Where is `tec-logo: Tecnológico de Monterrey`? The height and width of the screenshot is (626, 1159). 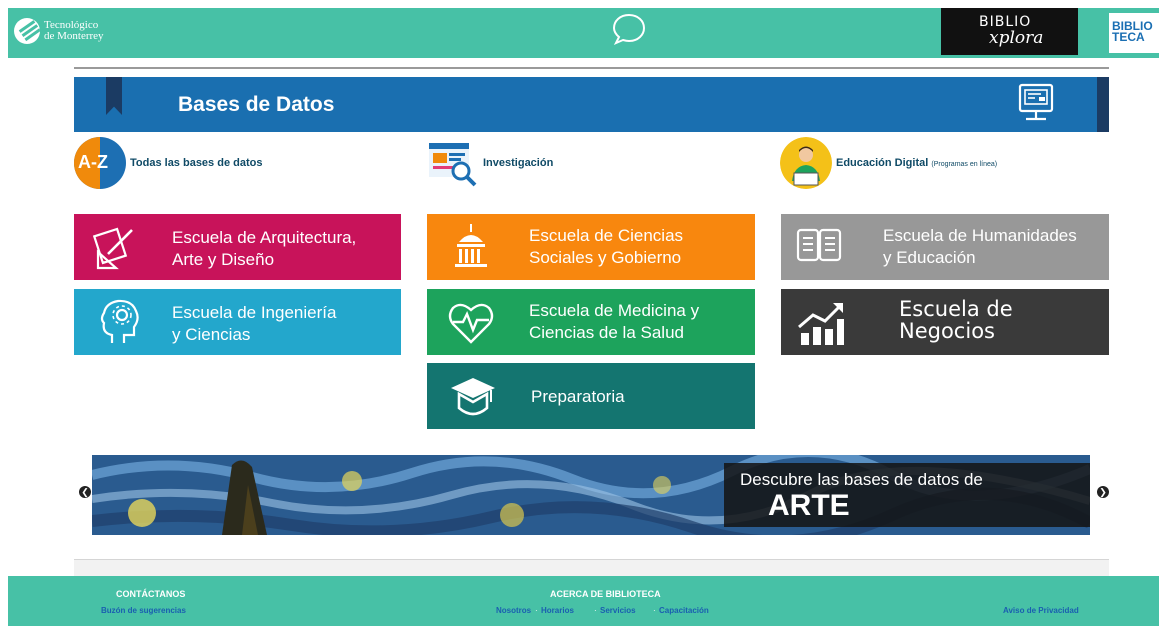
tec-logo: Tecnológico de Monterrey is located at coordinates (59, 31).